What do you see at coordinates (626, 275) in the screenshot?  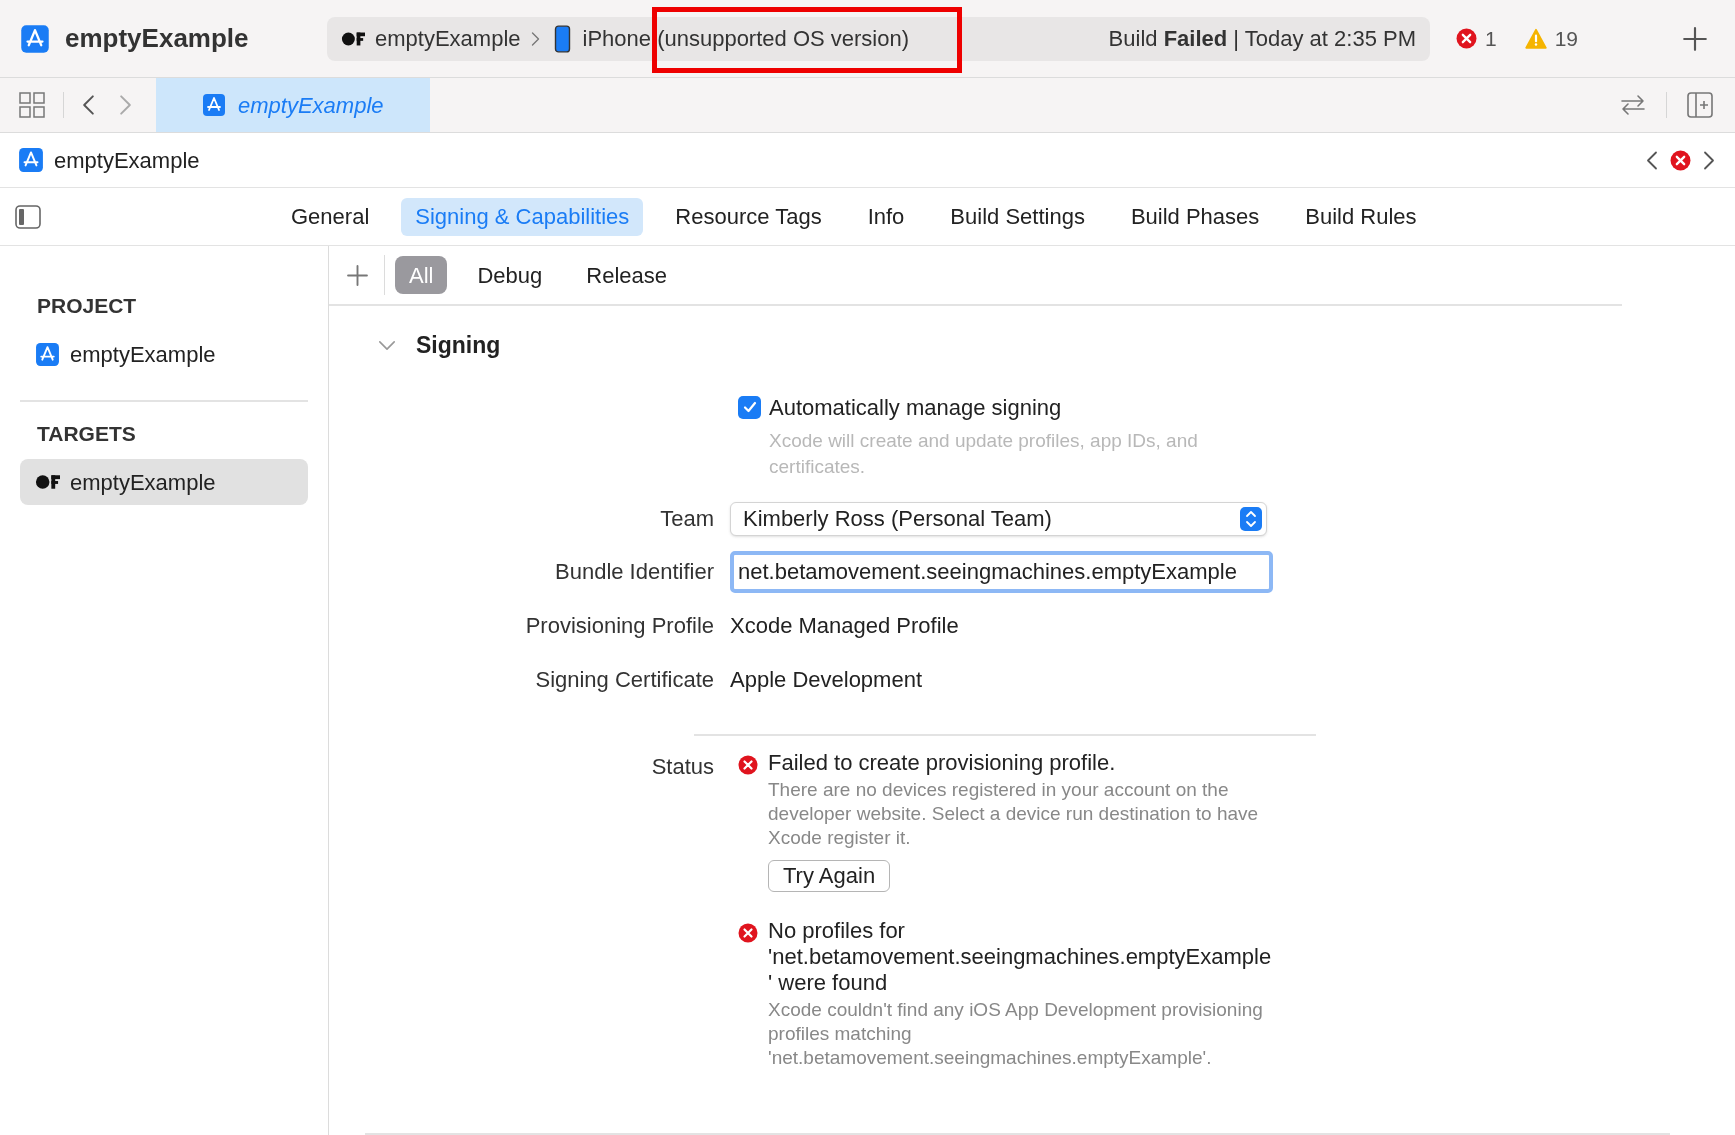 I see `filter-button: Release` at bounding box center [626, 275].